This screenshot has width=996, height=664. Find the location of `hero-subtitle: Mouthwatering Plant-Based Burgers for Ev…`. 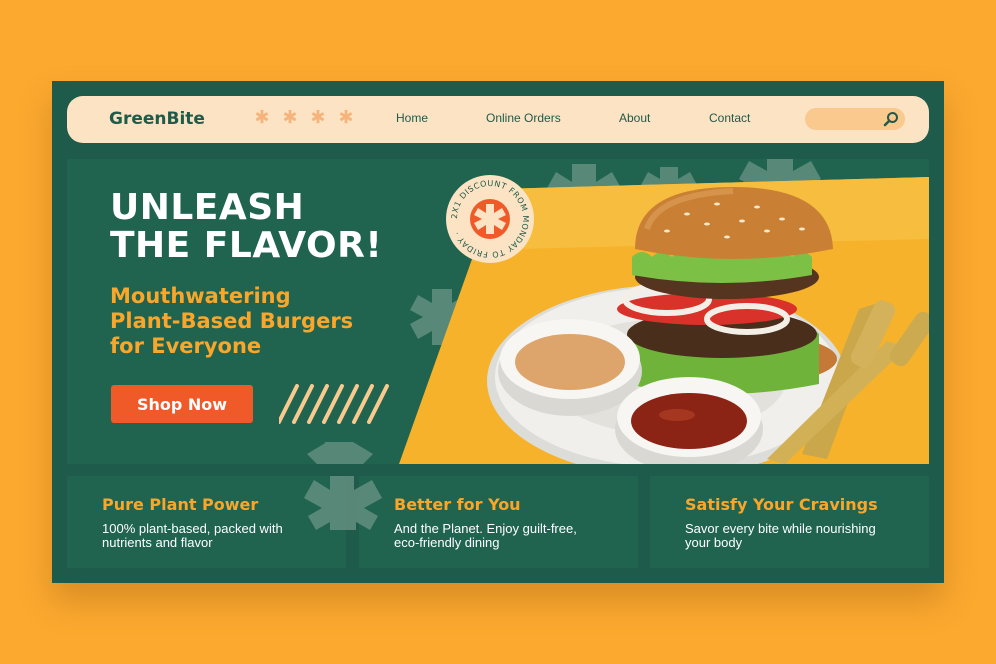

hero-subtitle: Mouthwatering Plant-Based Burgers for Ev… is located at coordinates (260, 321).